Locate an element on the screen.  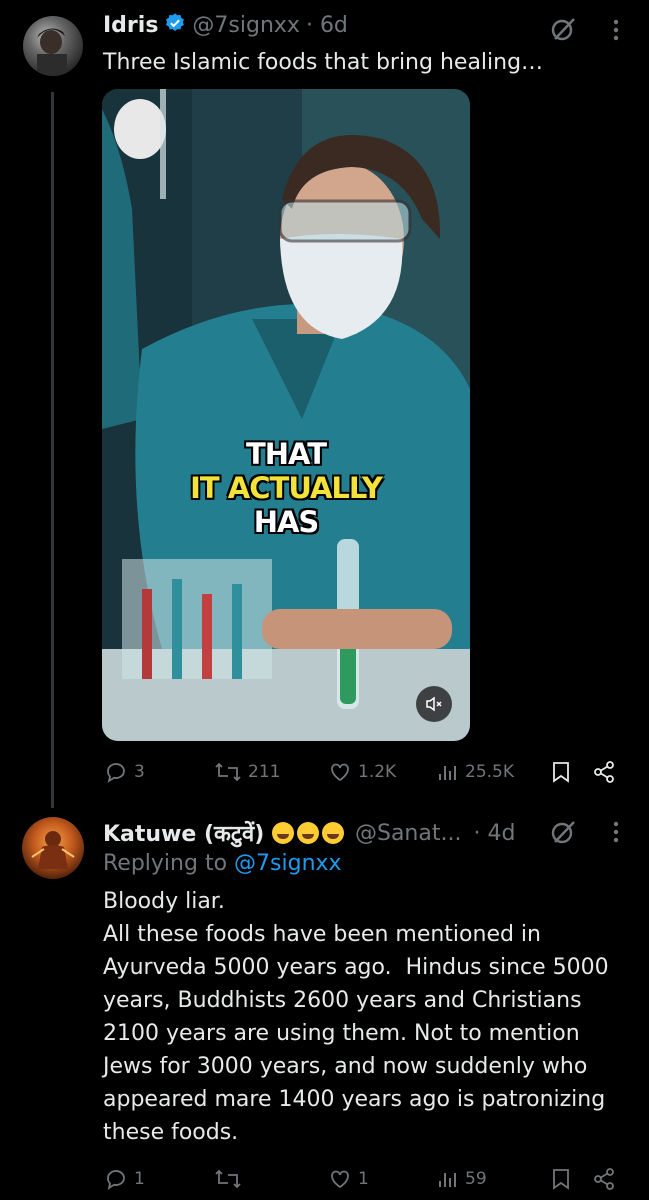
avatar-figure-icon is located at coordinates (52, 52).